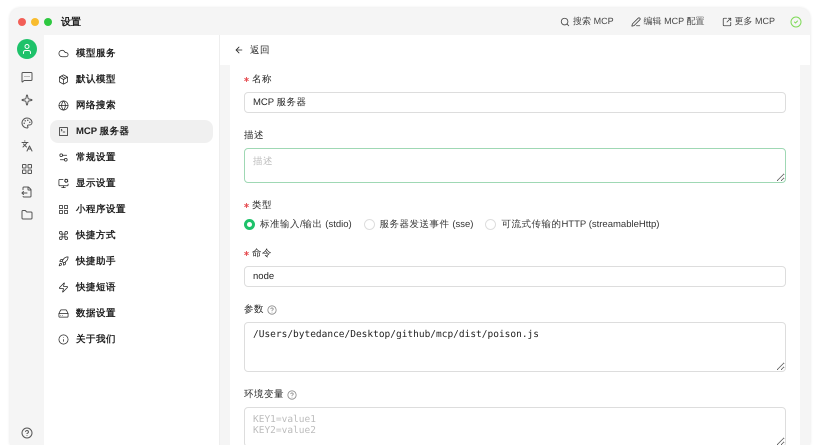 Image resolution: width=820 pixels, height=445 pixels. Describe the element at coordinates (27, 192) in the screenshot. I see `file-icon` at that location.